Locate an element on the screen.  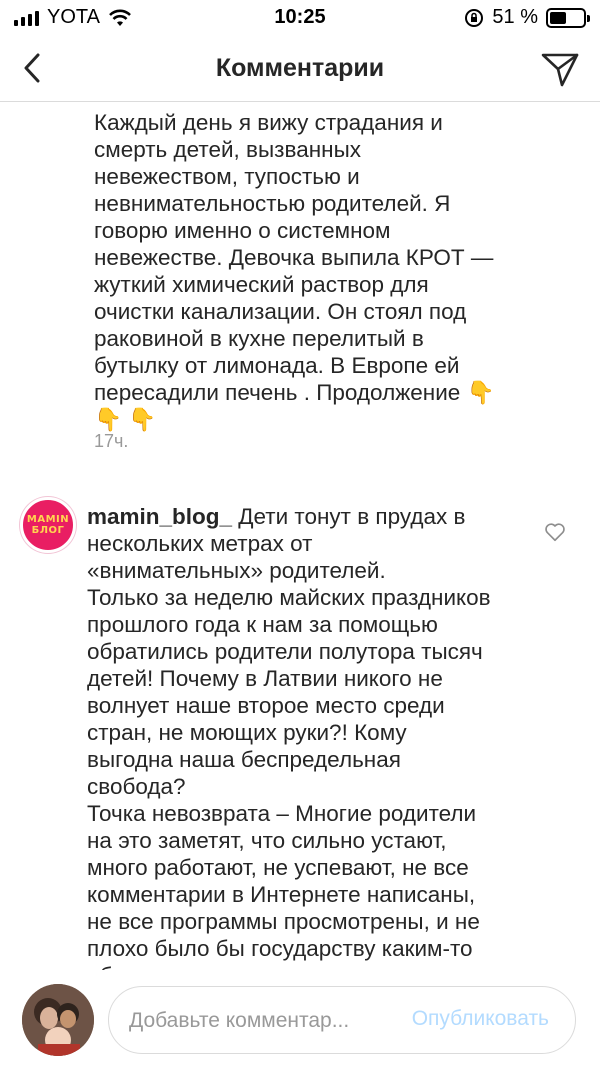
header: Комментарии is located at coordinates (300, 69).